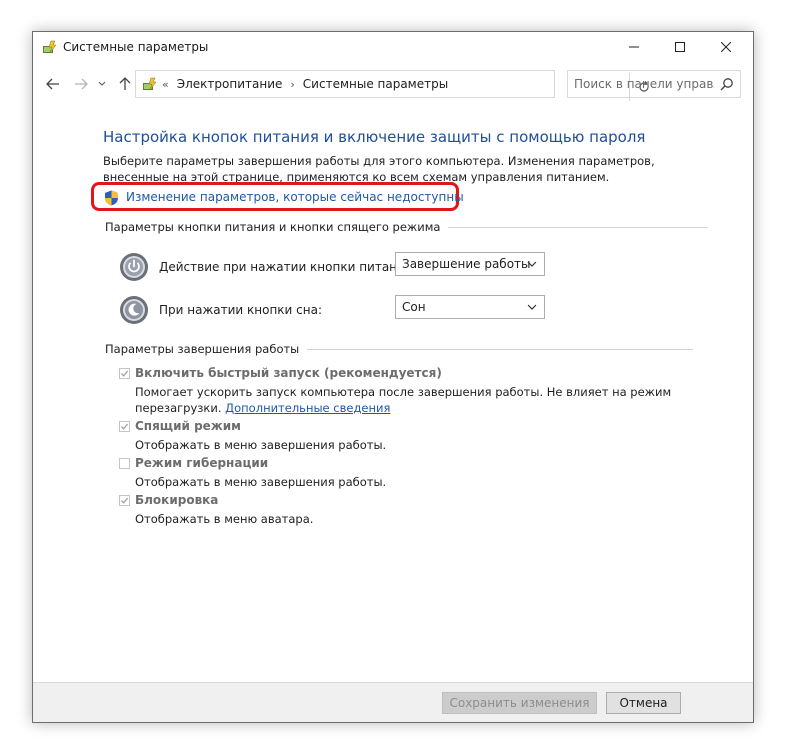 The height and width of the screenshot is (756, 786). Describe the element at coordinates (202, 349) in the screenshot. I see `shutdown-group-heading: Параметры завершения работы` at that location.